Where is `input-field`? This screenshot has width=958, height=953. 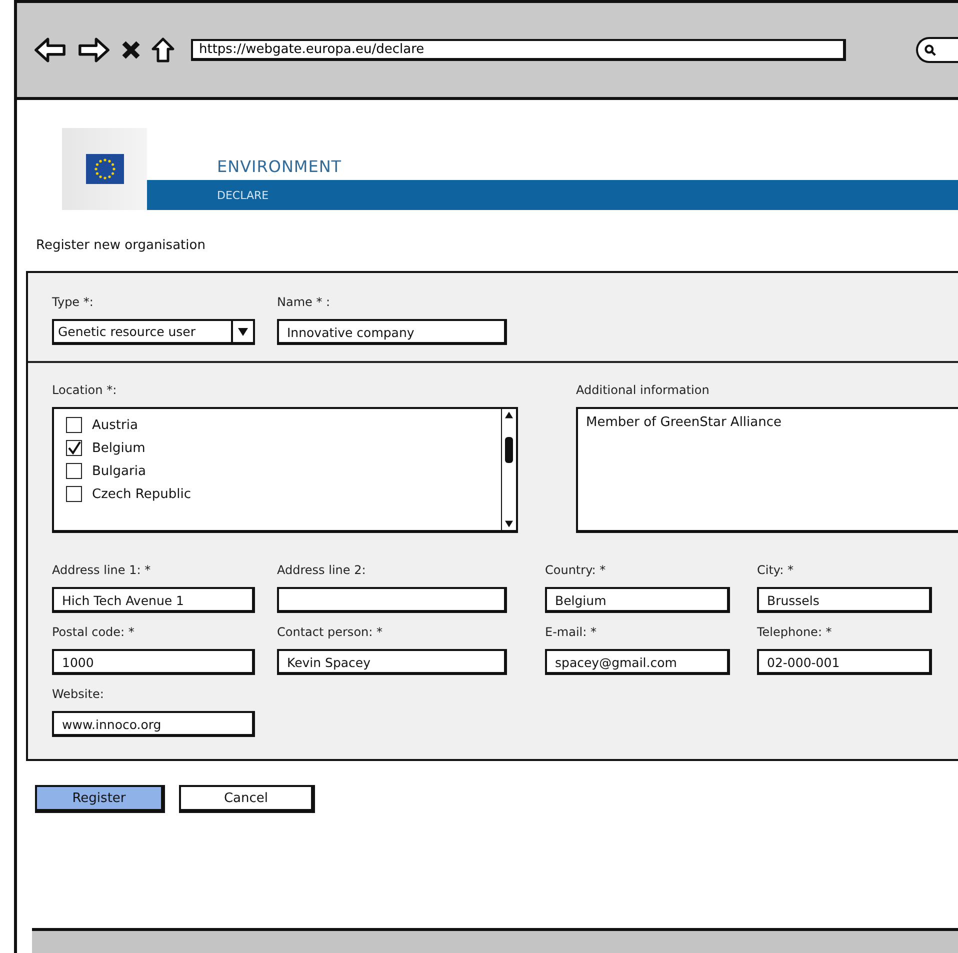 input-field is located at coordinates (392, 600).